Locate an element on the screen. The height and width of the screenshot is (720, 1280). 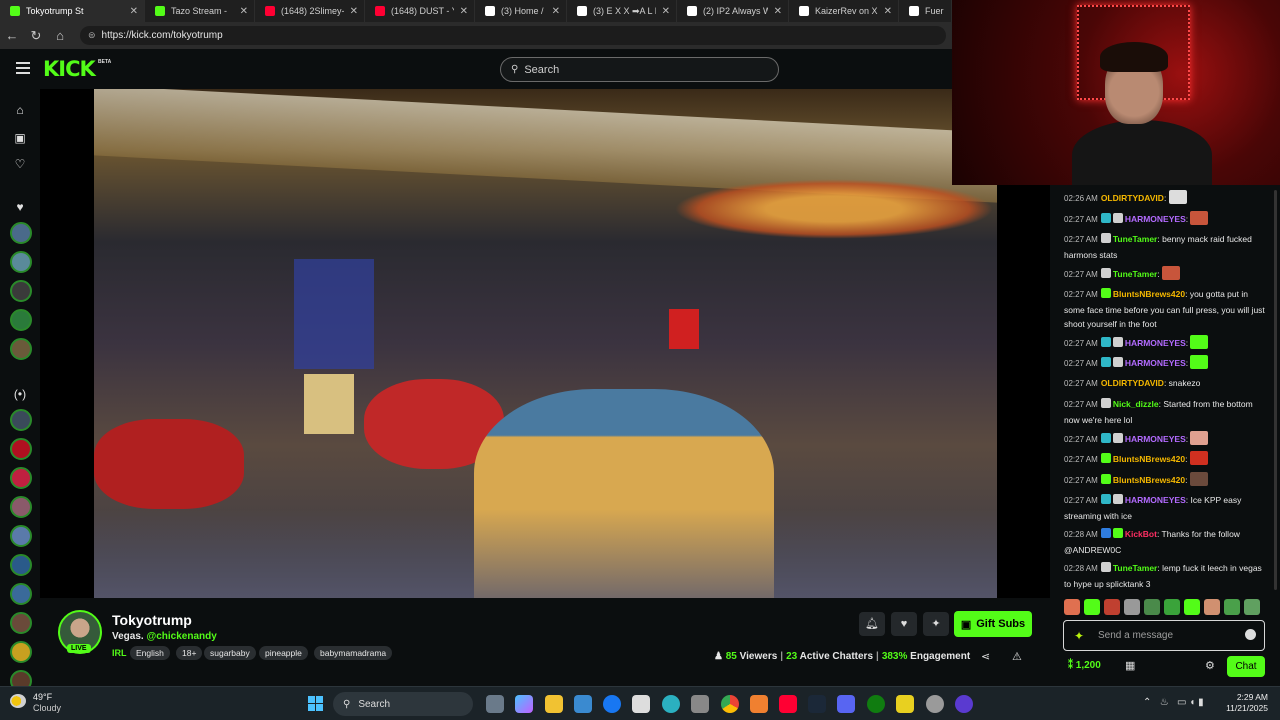
system-tray: ⌃ ♨ ▭ ◖ ▮ is located at coordinates (1173, 702).